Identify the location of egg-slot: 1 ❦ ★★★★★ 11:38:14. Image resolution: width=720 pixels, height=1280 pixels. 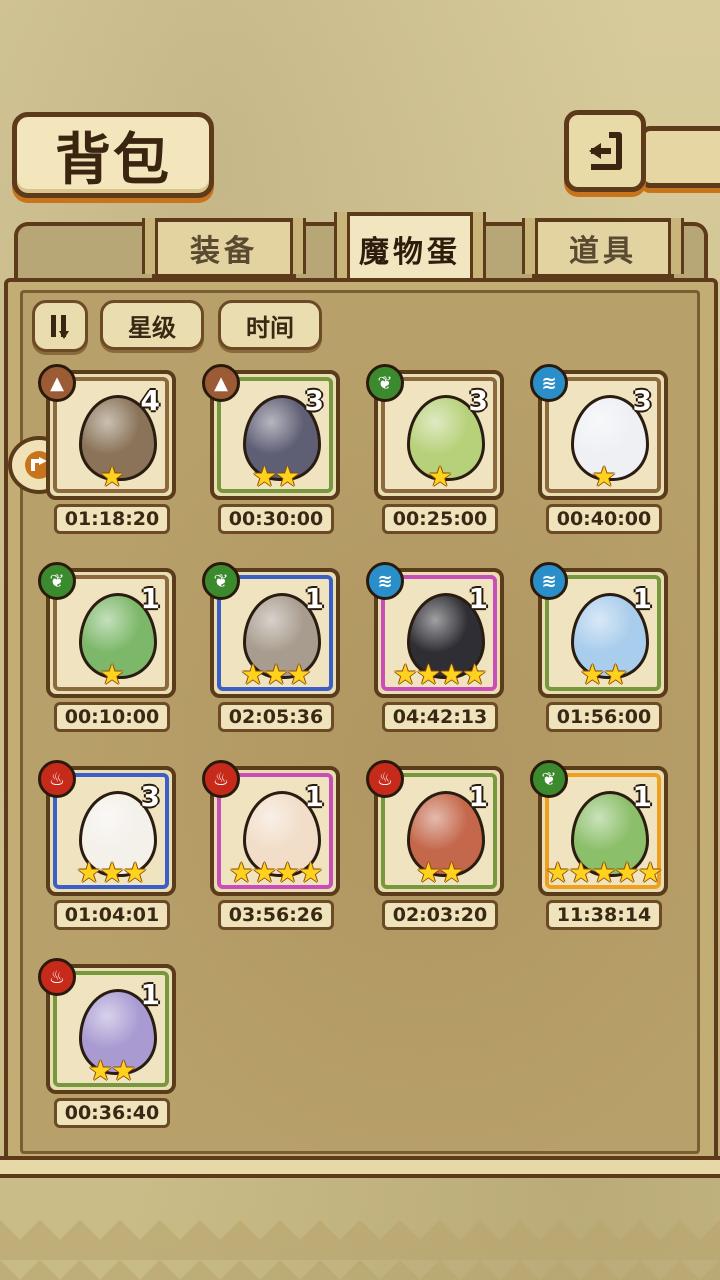
(604, 848).